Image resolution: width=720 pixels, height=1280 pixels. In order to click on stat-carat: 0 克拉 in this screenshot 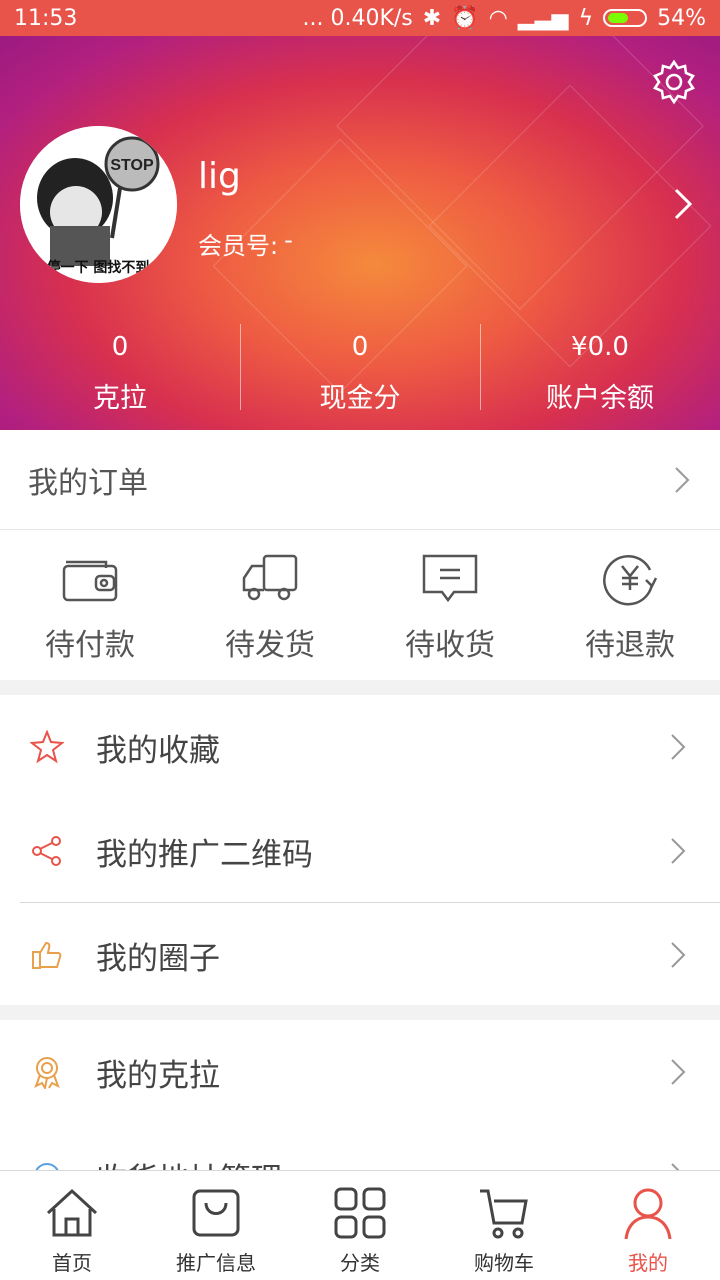, I will do `click(120, 369)`.